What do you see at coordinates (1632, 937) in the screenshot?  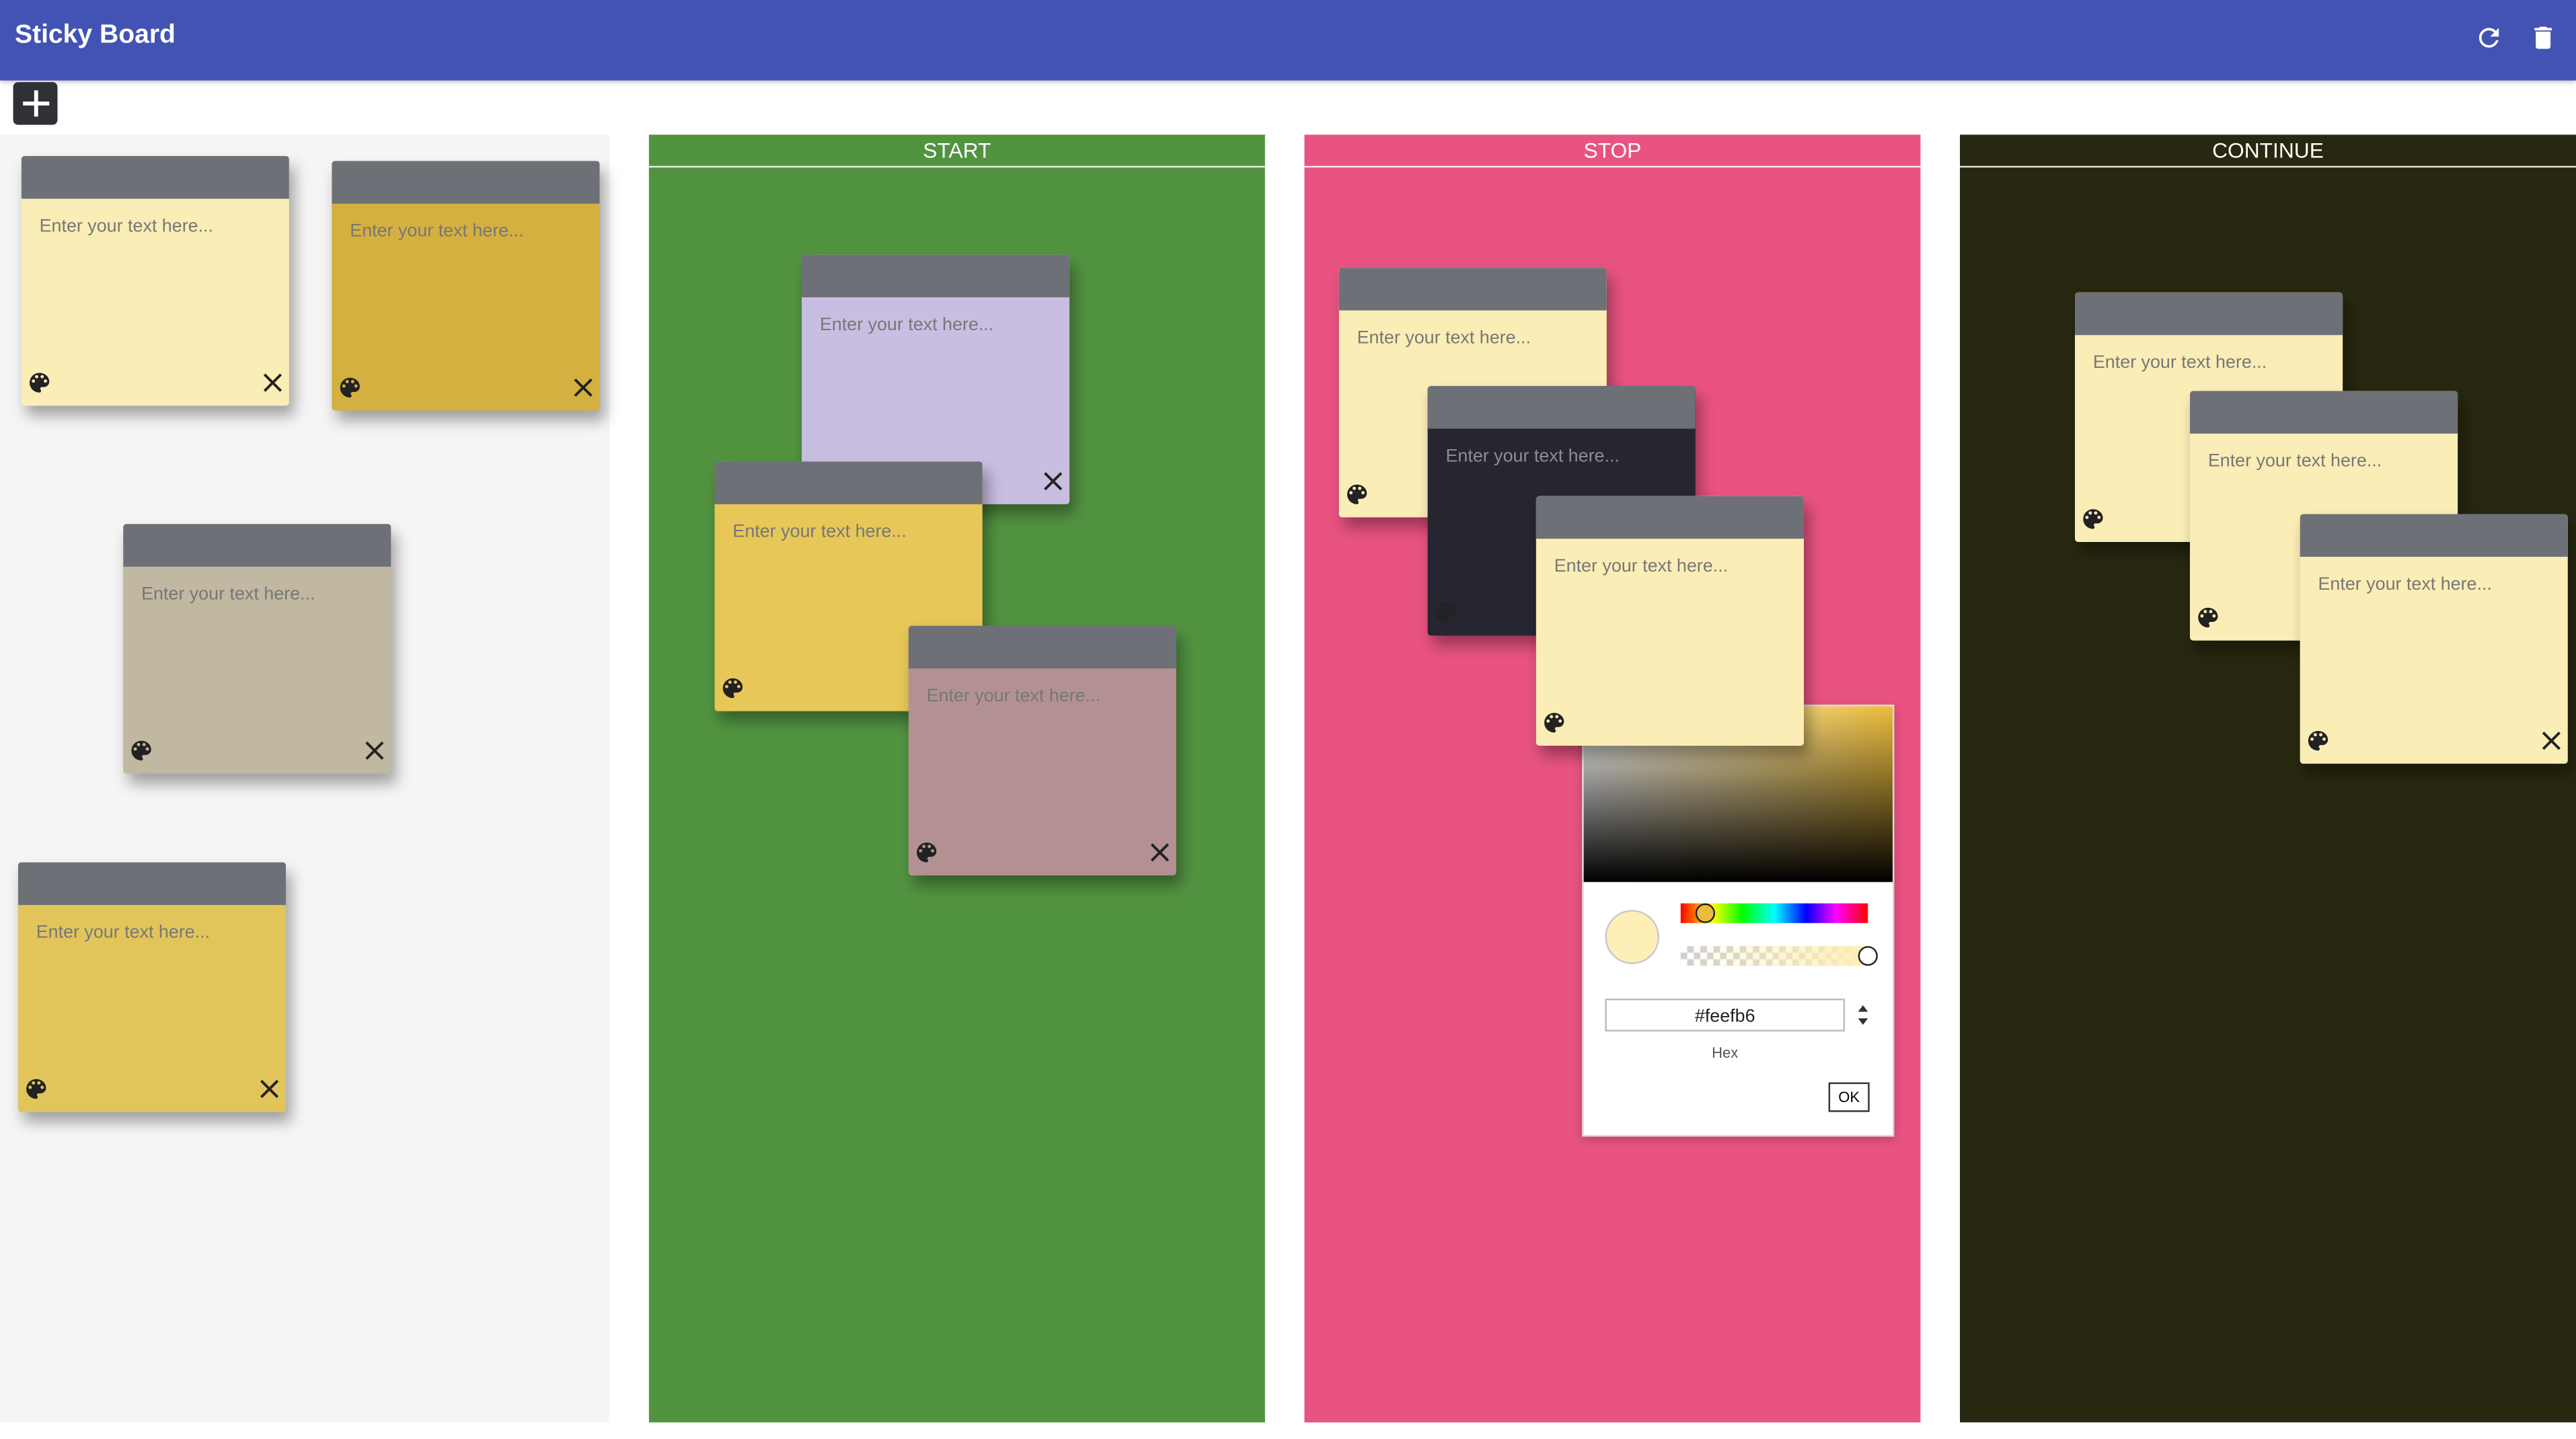 I see `color-preview-swatch` at bounding box center [1632, 937].